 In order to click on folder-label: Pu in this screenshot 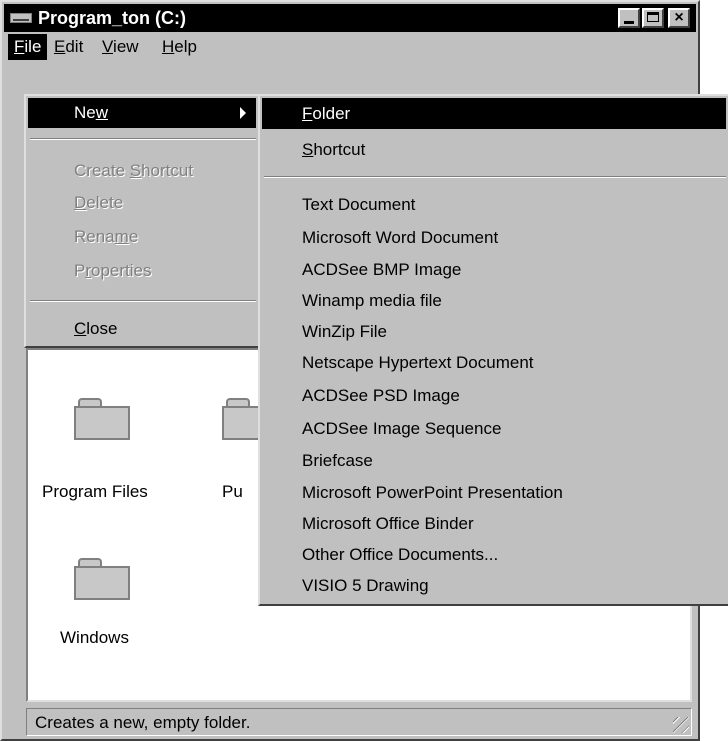, I will do `click(232, 492)`.